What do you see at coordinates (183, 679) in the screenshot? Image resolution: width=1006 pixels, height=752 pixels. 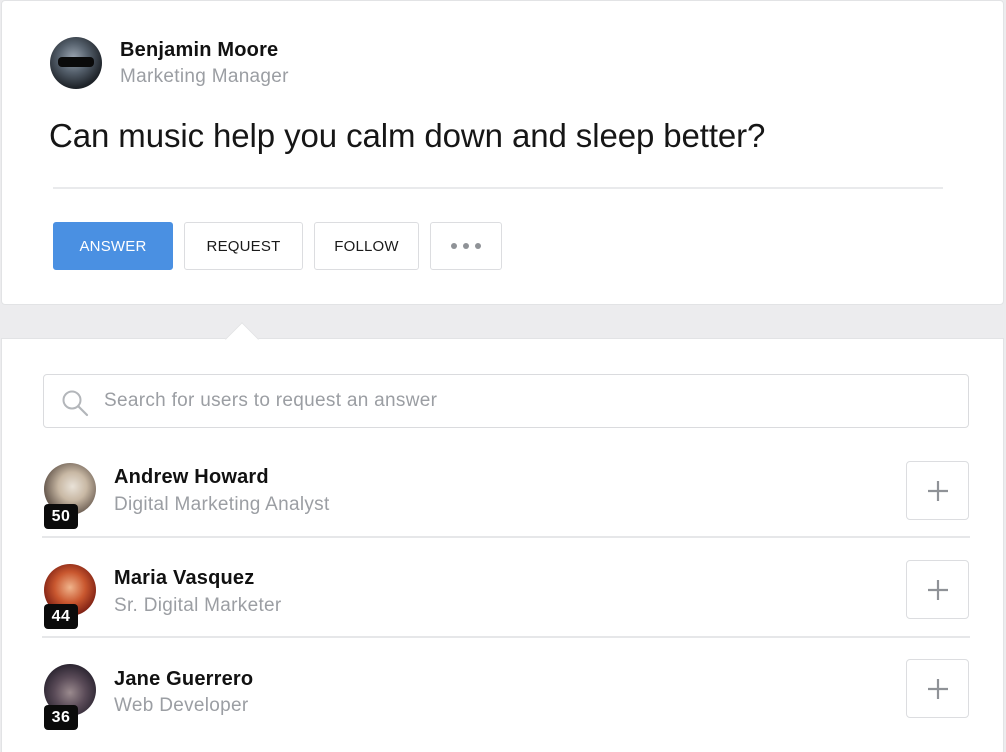 I see `user-name: Jane Guerrero` at bounding box center [183, 679].